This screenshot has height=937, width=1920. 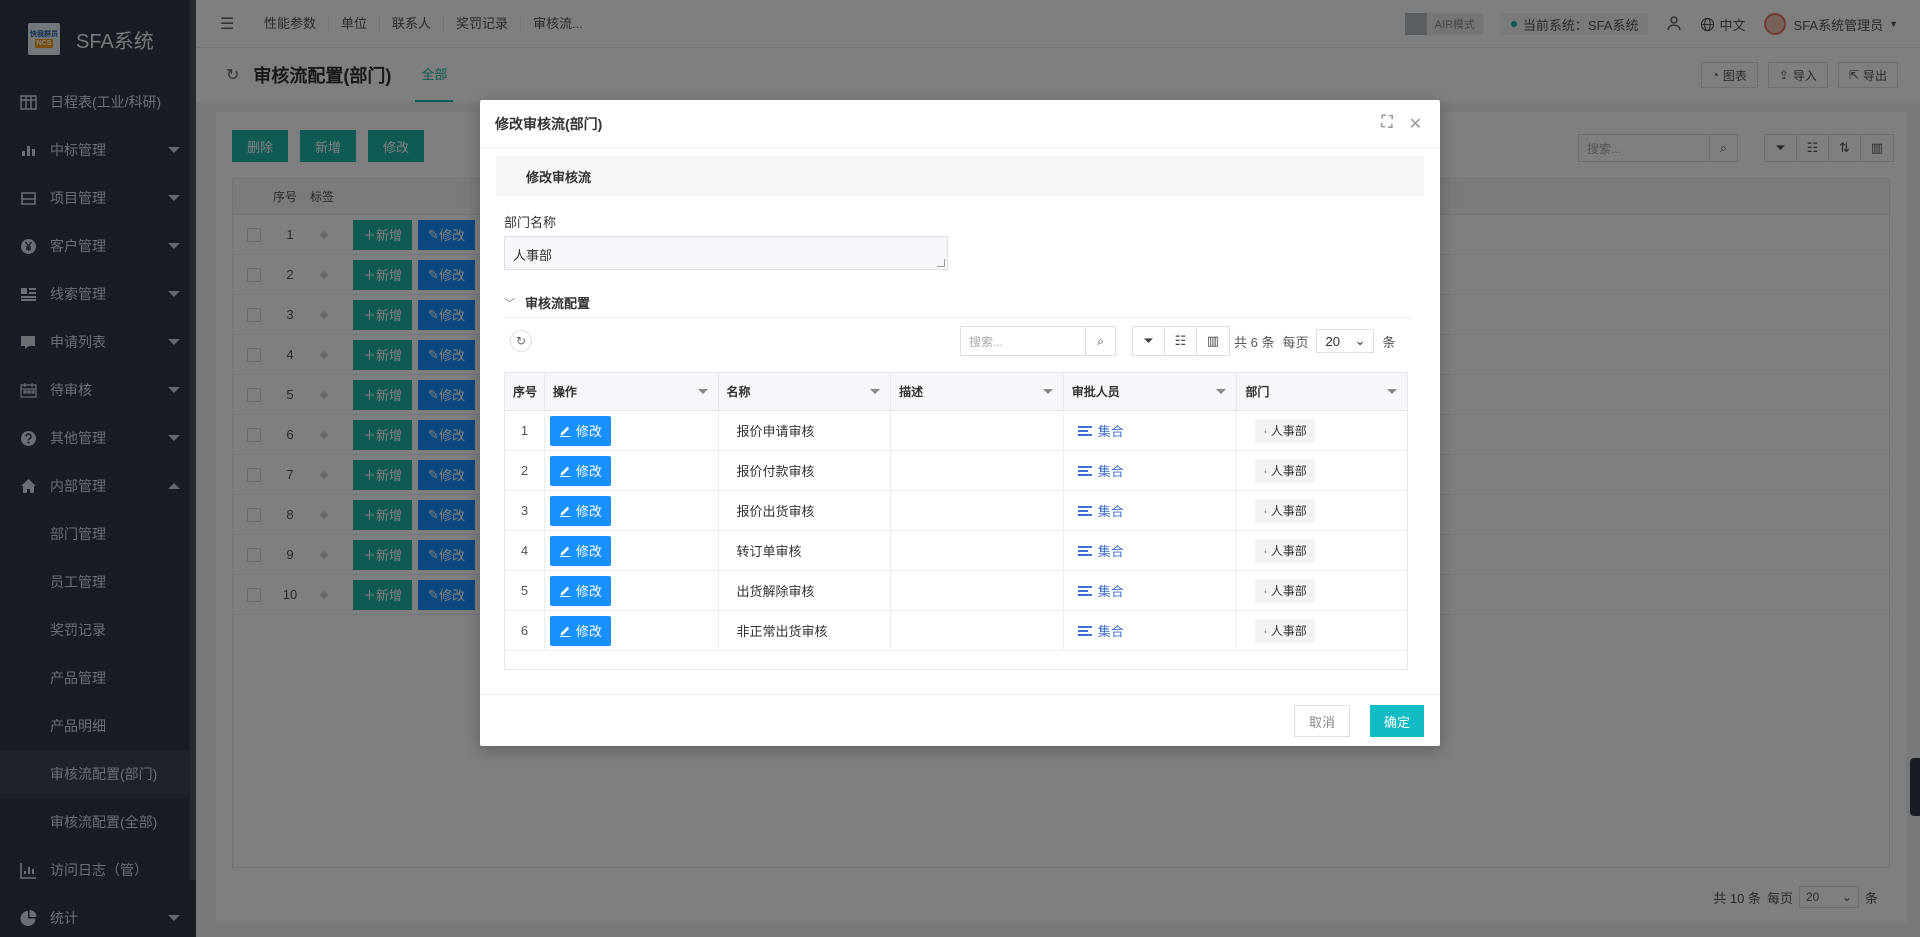 What do you see at coordinates (1396, 721) in the screenshot?
I see `confirm-button: 确定` at bounding box center [1396, 721].